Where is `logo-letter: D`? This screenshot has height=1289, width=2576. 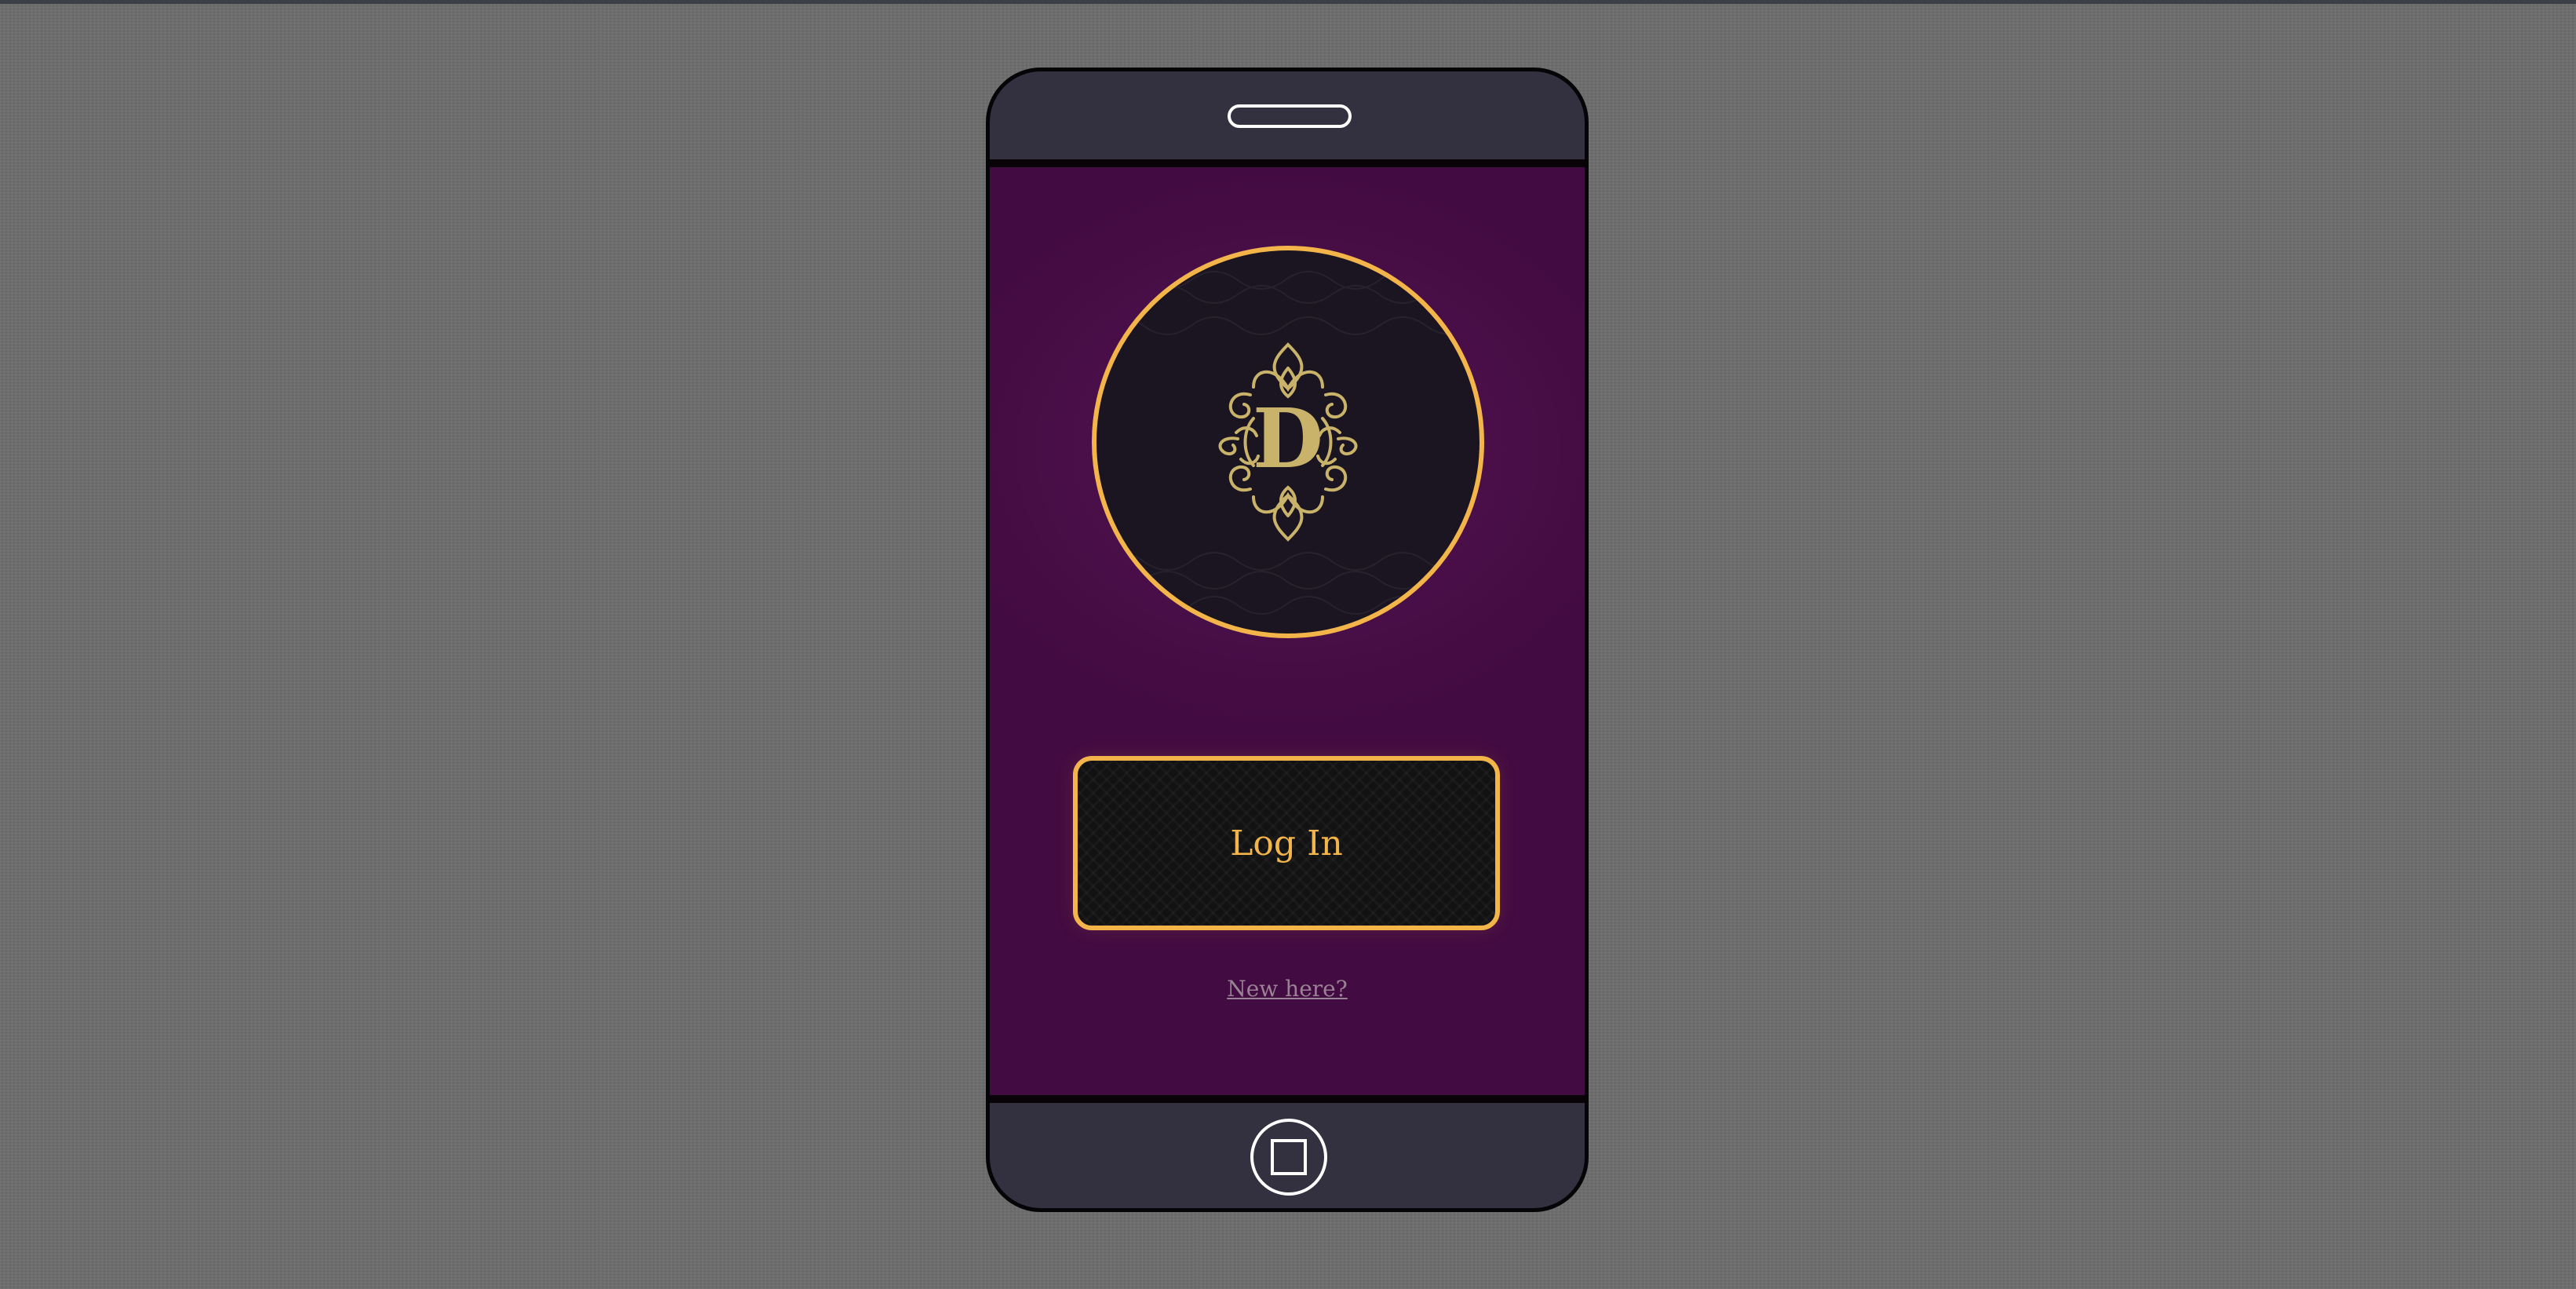
logo-letter: D is located at coordinates (1288, 438).